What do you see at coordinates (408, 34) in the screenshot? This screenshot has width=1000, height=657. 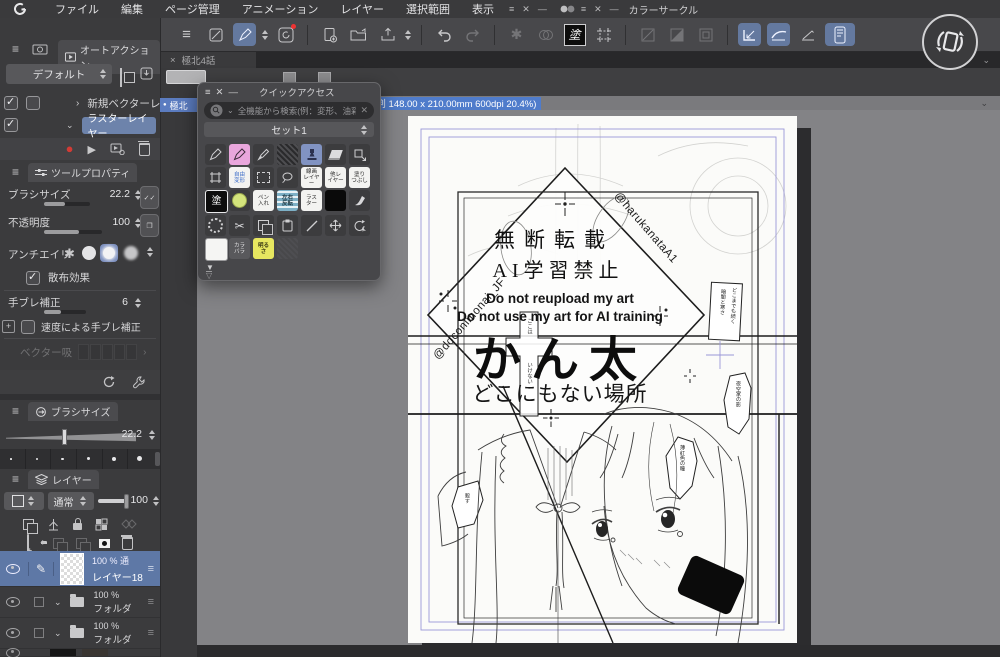 I see `save-stepper` at bounding box center [408, 34].